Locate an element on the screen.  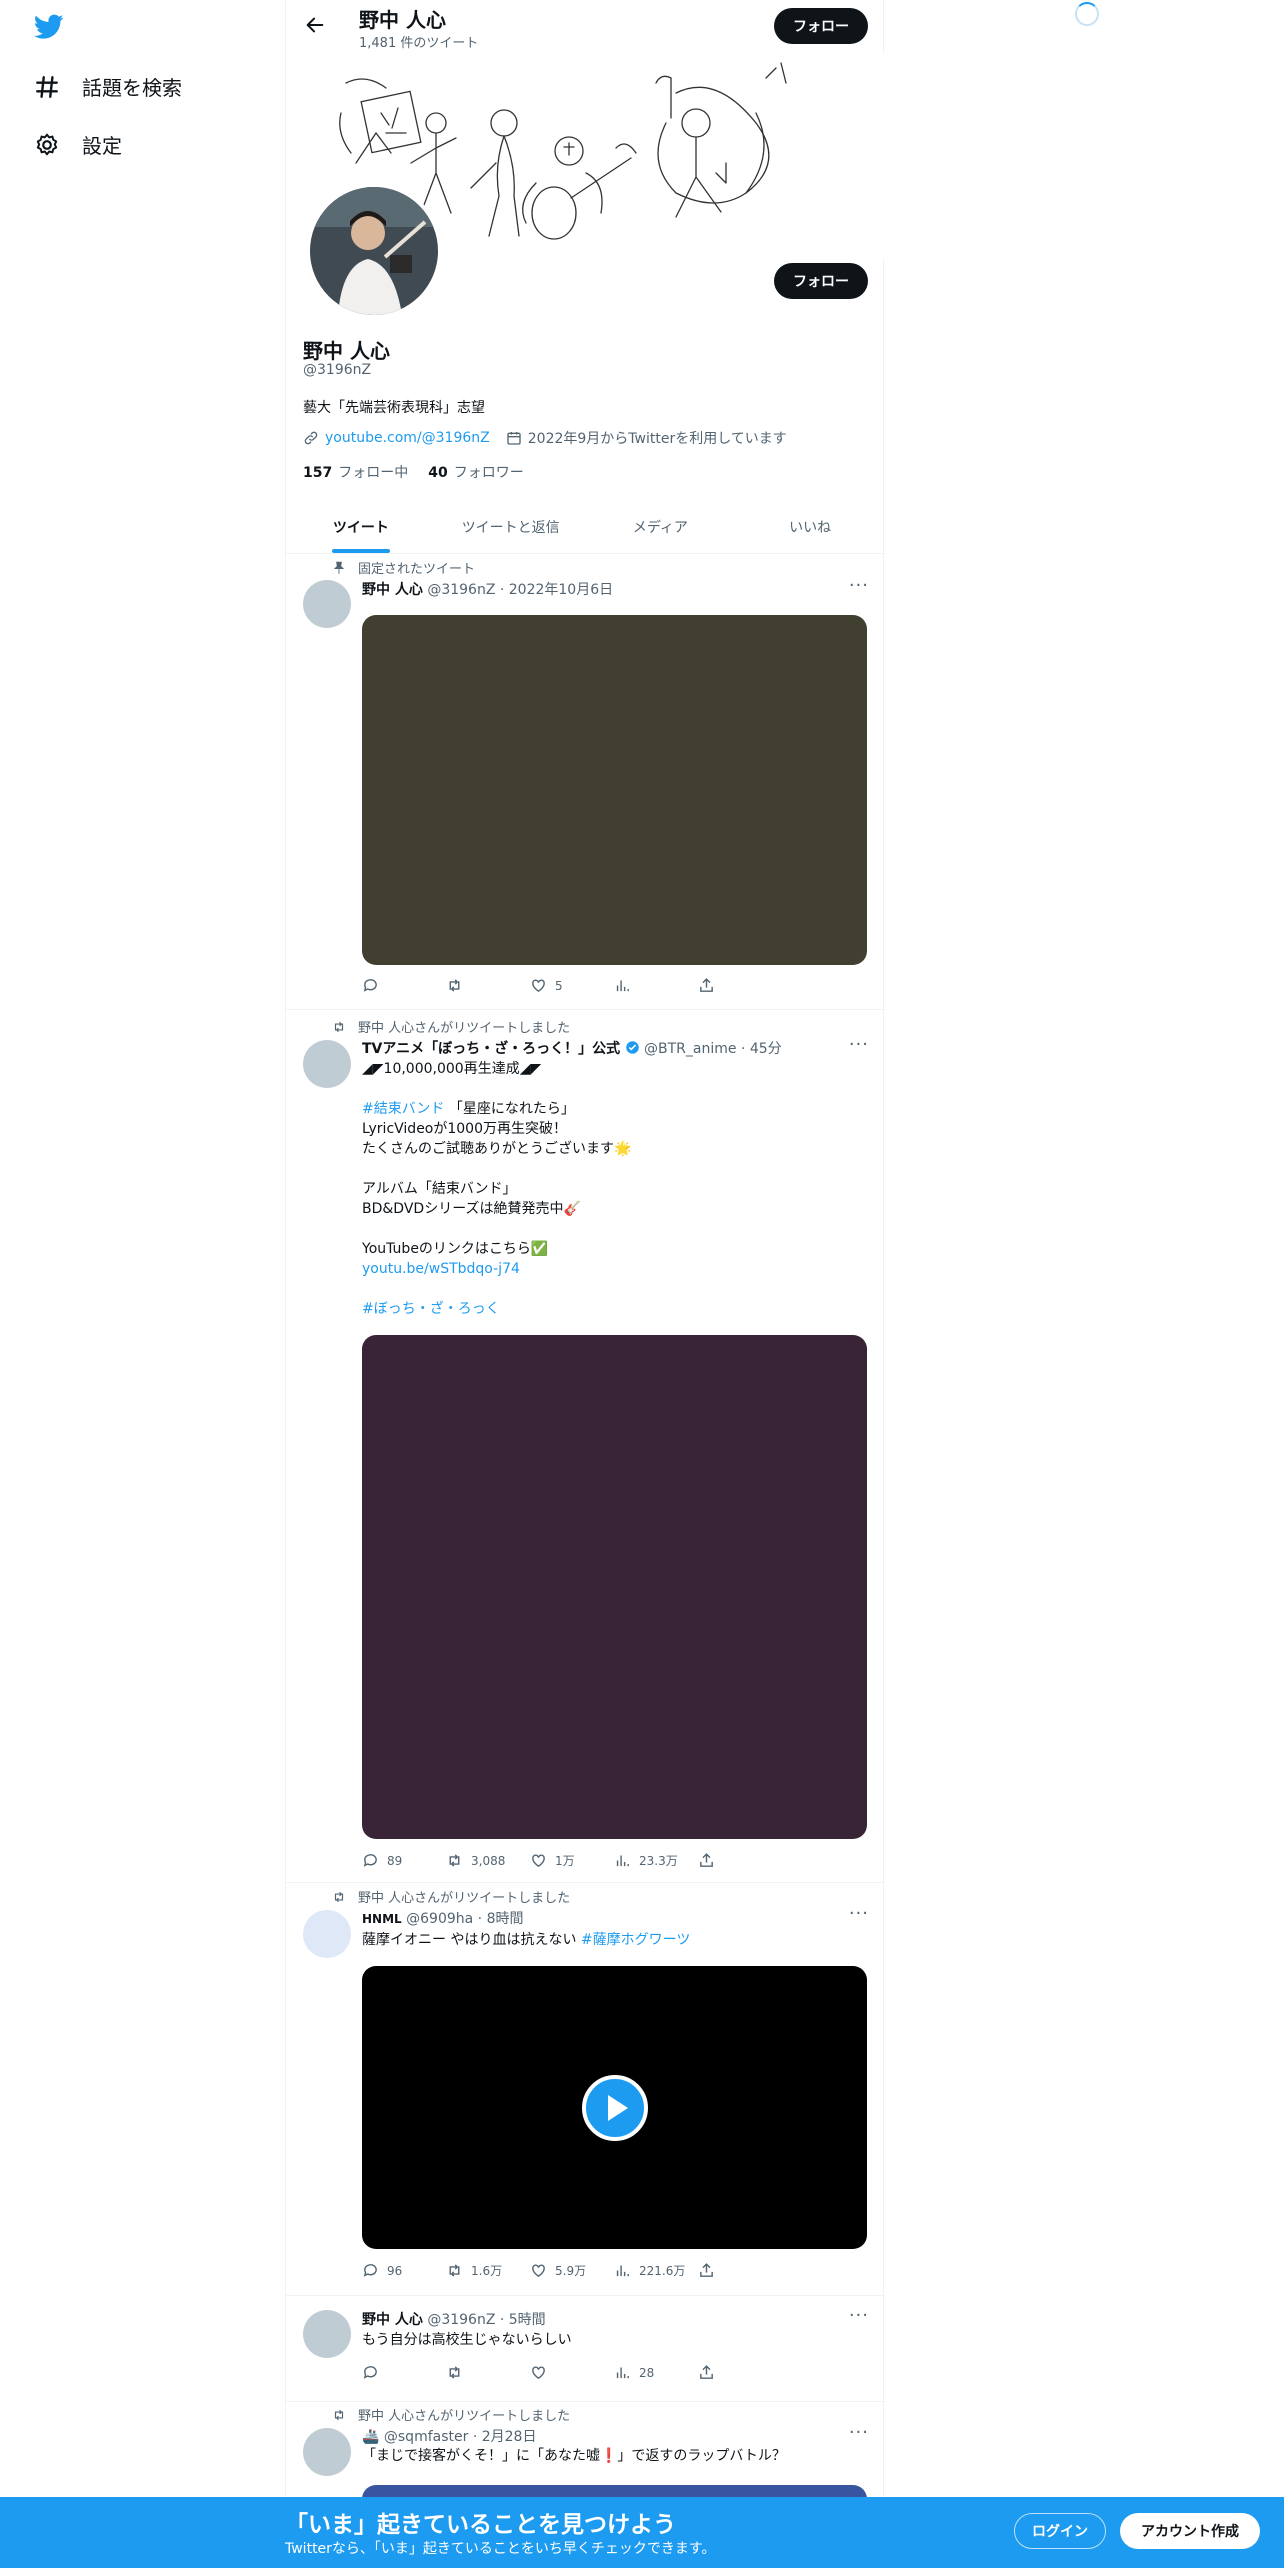
tweet-text-body: 薩摩イオニー やはり血は抗えない is located at coordinates (471, 1940).